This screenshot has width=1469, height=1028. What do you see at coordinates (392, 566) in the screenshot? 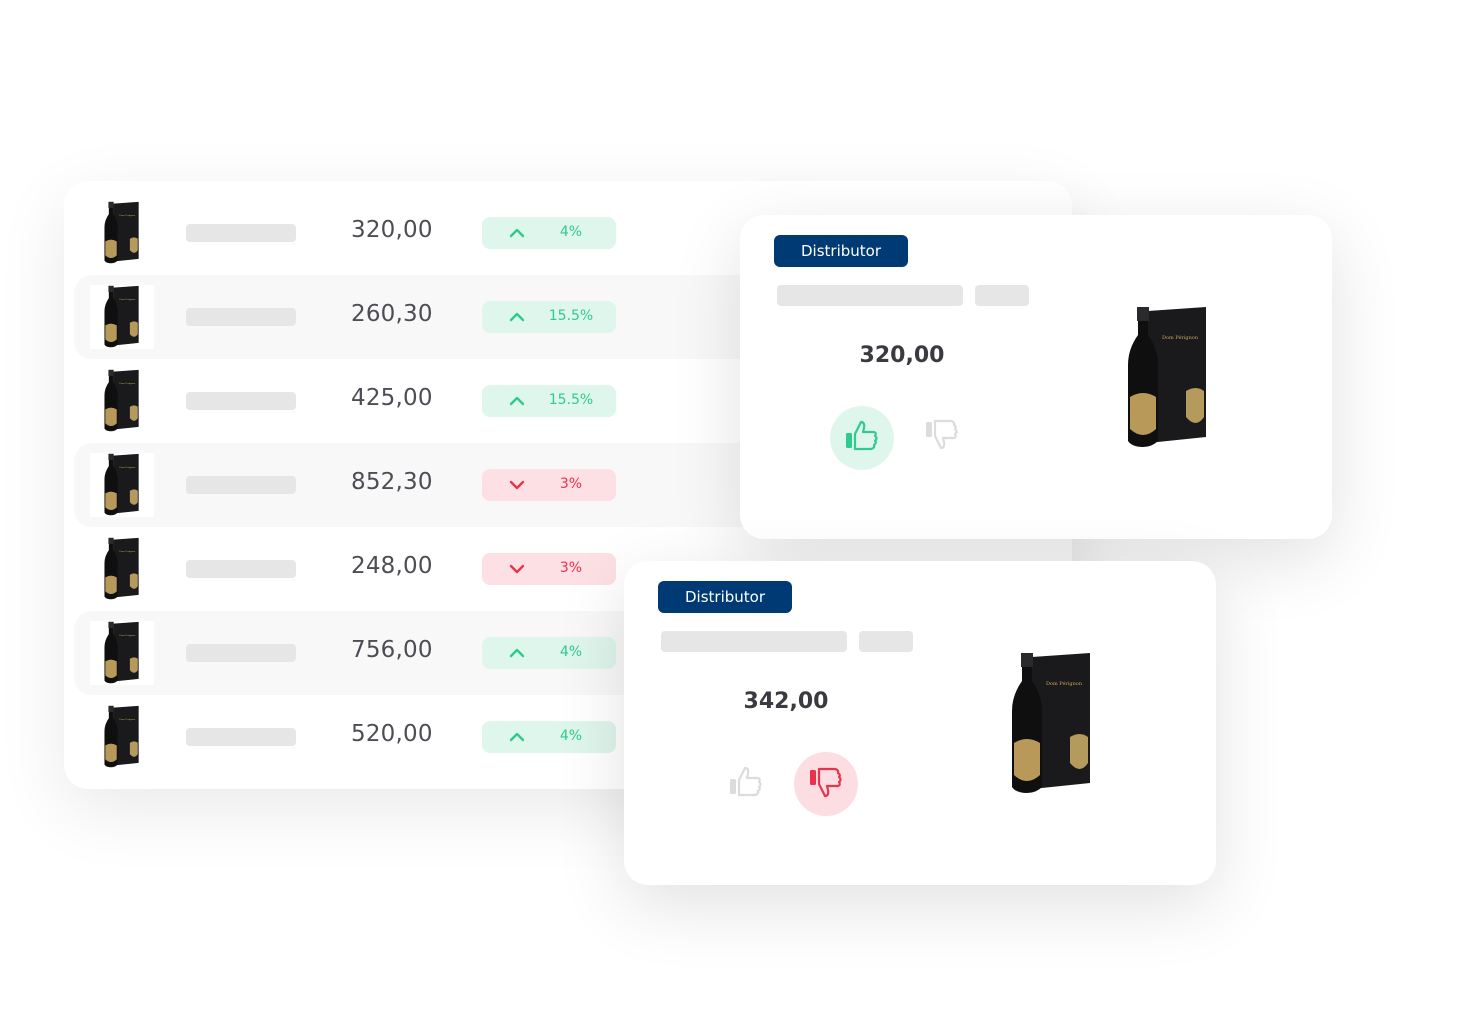
I see `price: 248,00` at bounding box center [392, 566].